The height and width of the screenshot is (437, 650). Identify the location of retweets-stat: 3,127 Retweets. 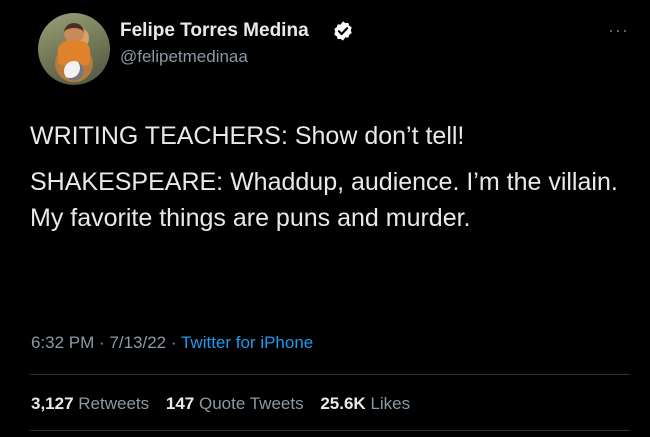
(90, 403).